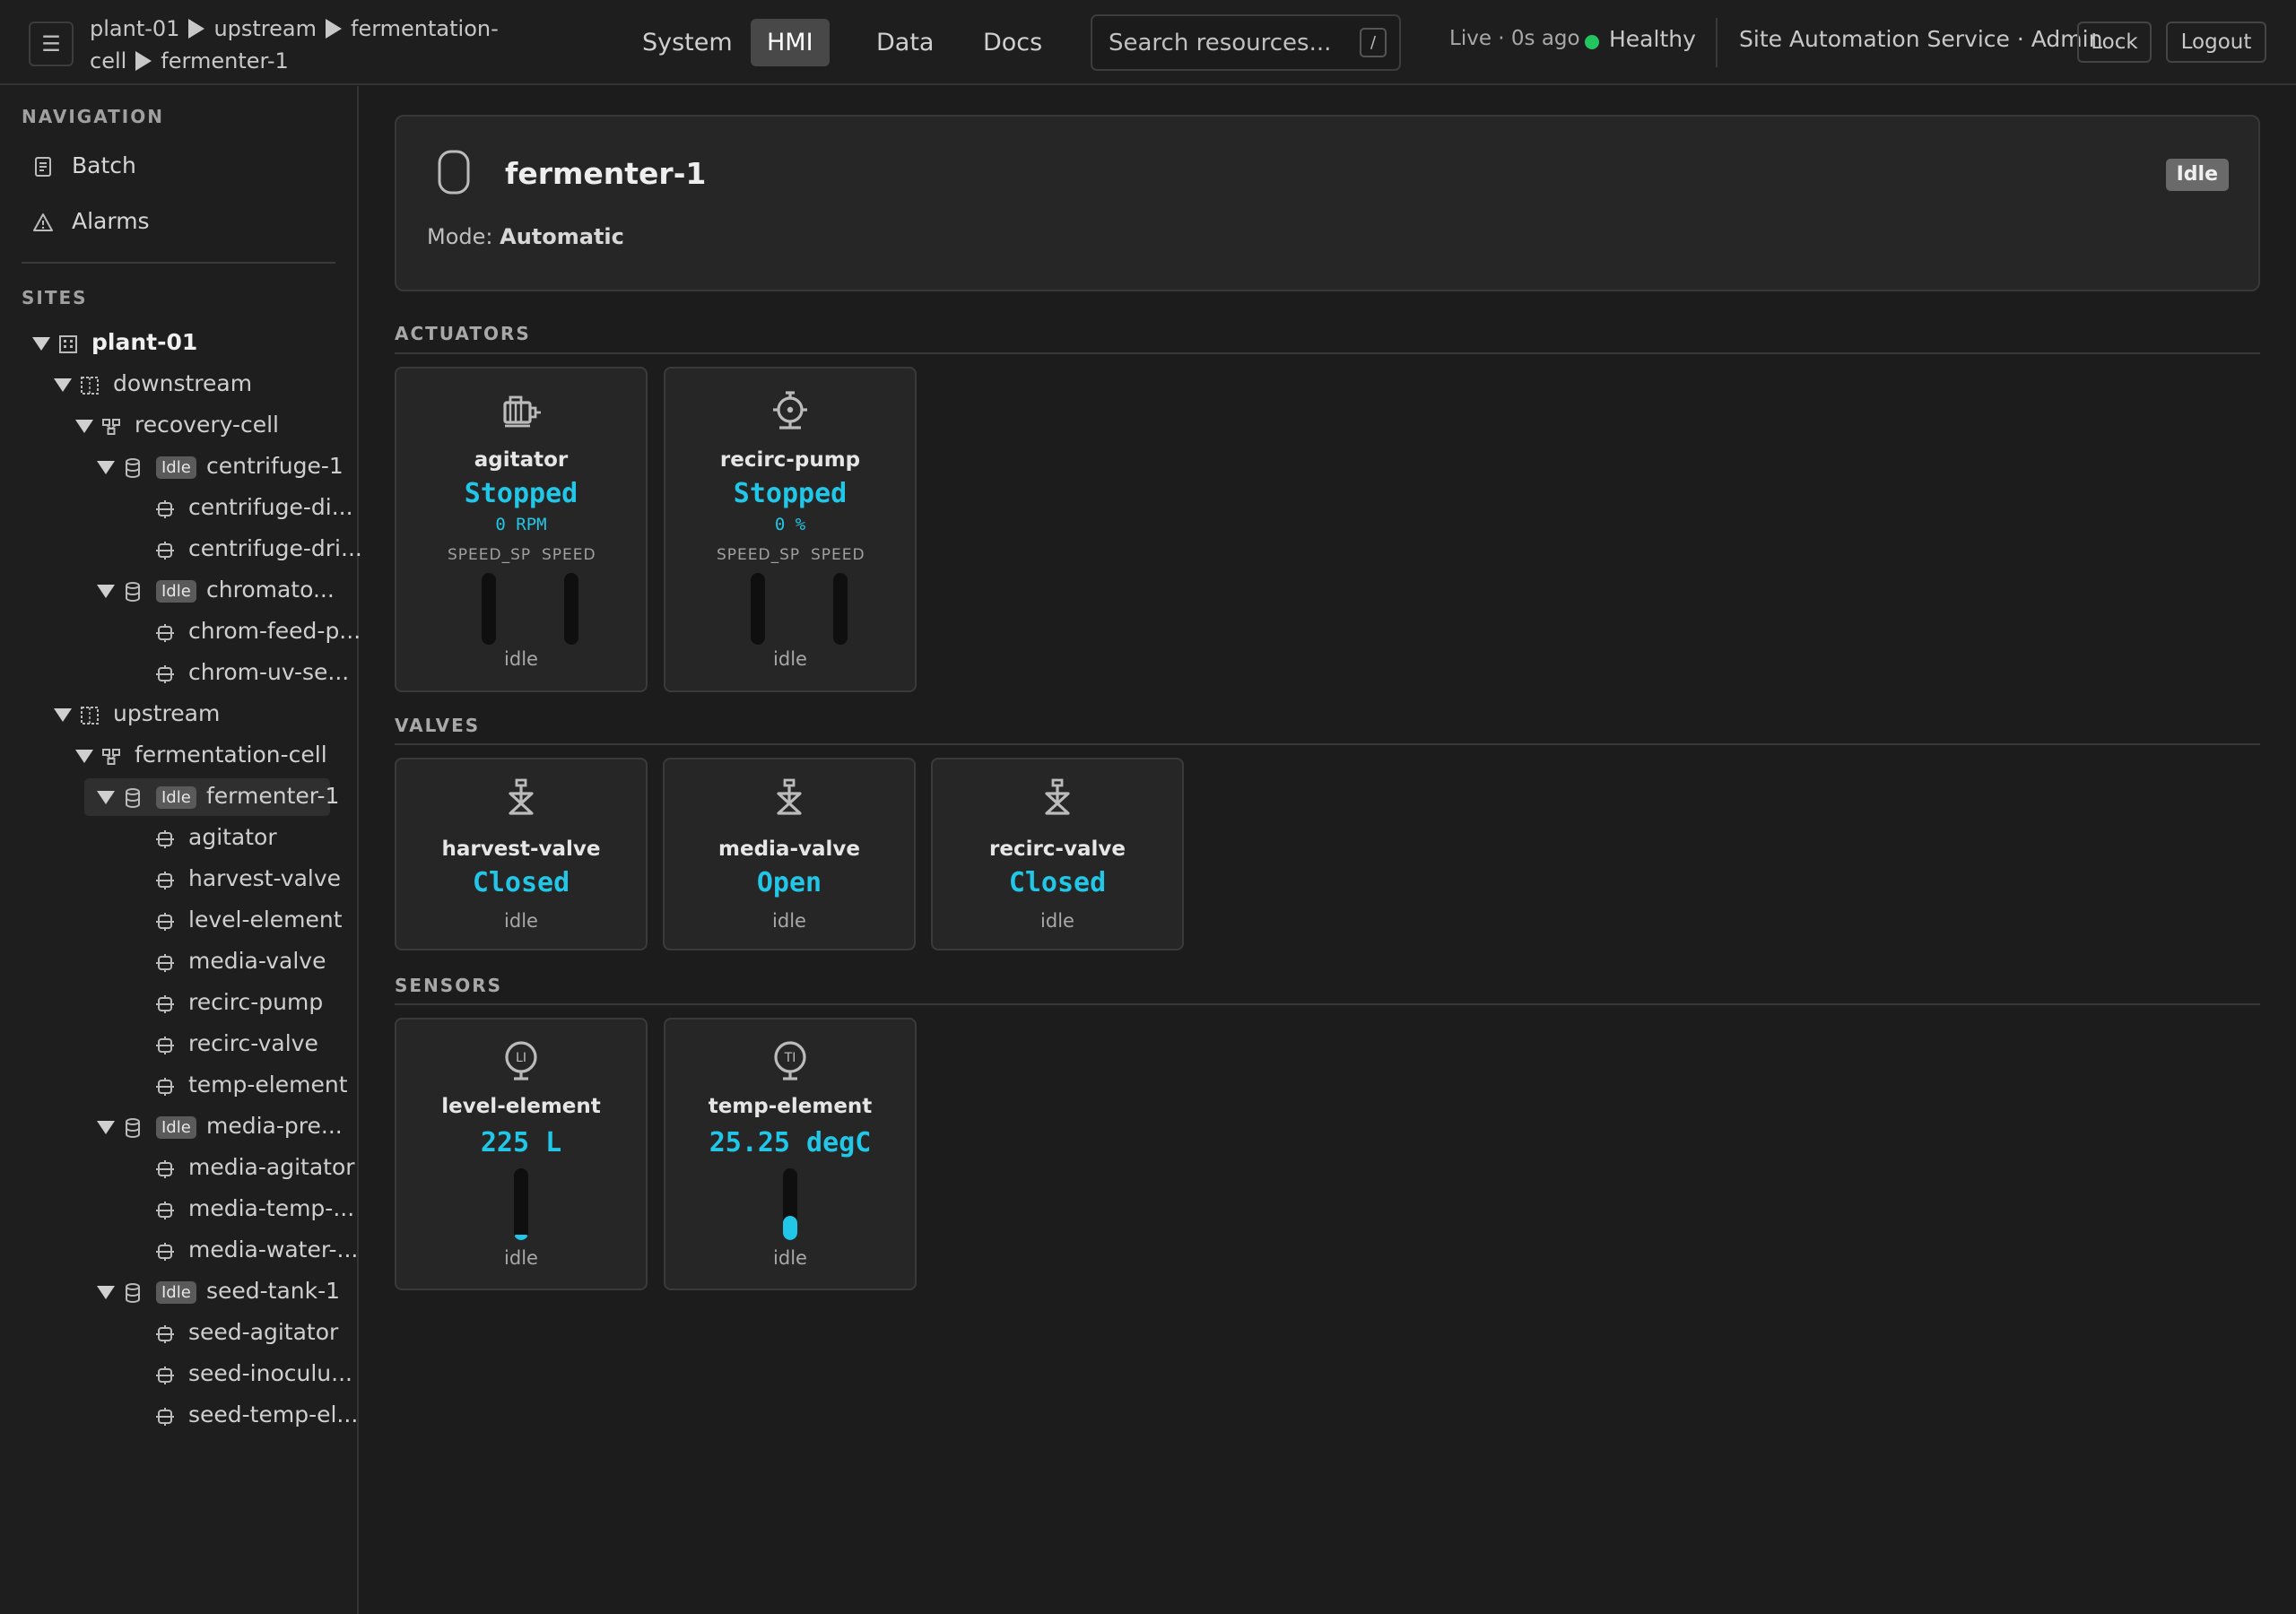  What do you see at coordinates (521, 1204) in the screenshot?
I see `sensor-level-bar` at bounding box center [521, 1204].